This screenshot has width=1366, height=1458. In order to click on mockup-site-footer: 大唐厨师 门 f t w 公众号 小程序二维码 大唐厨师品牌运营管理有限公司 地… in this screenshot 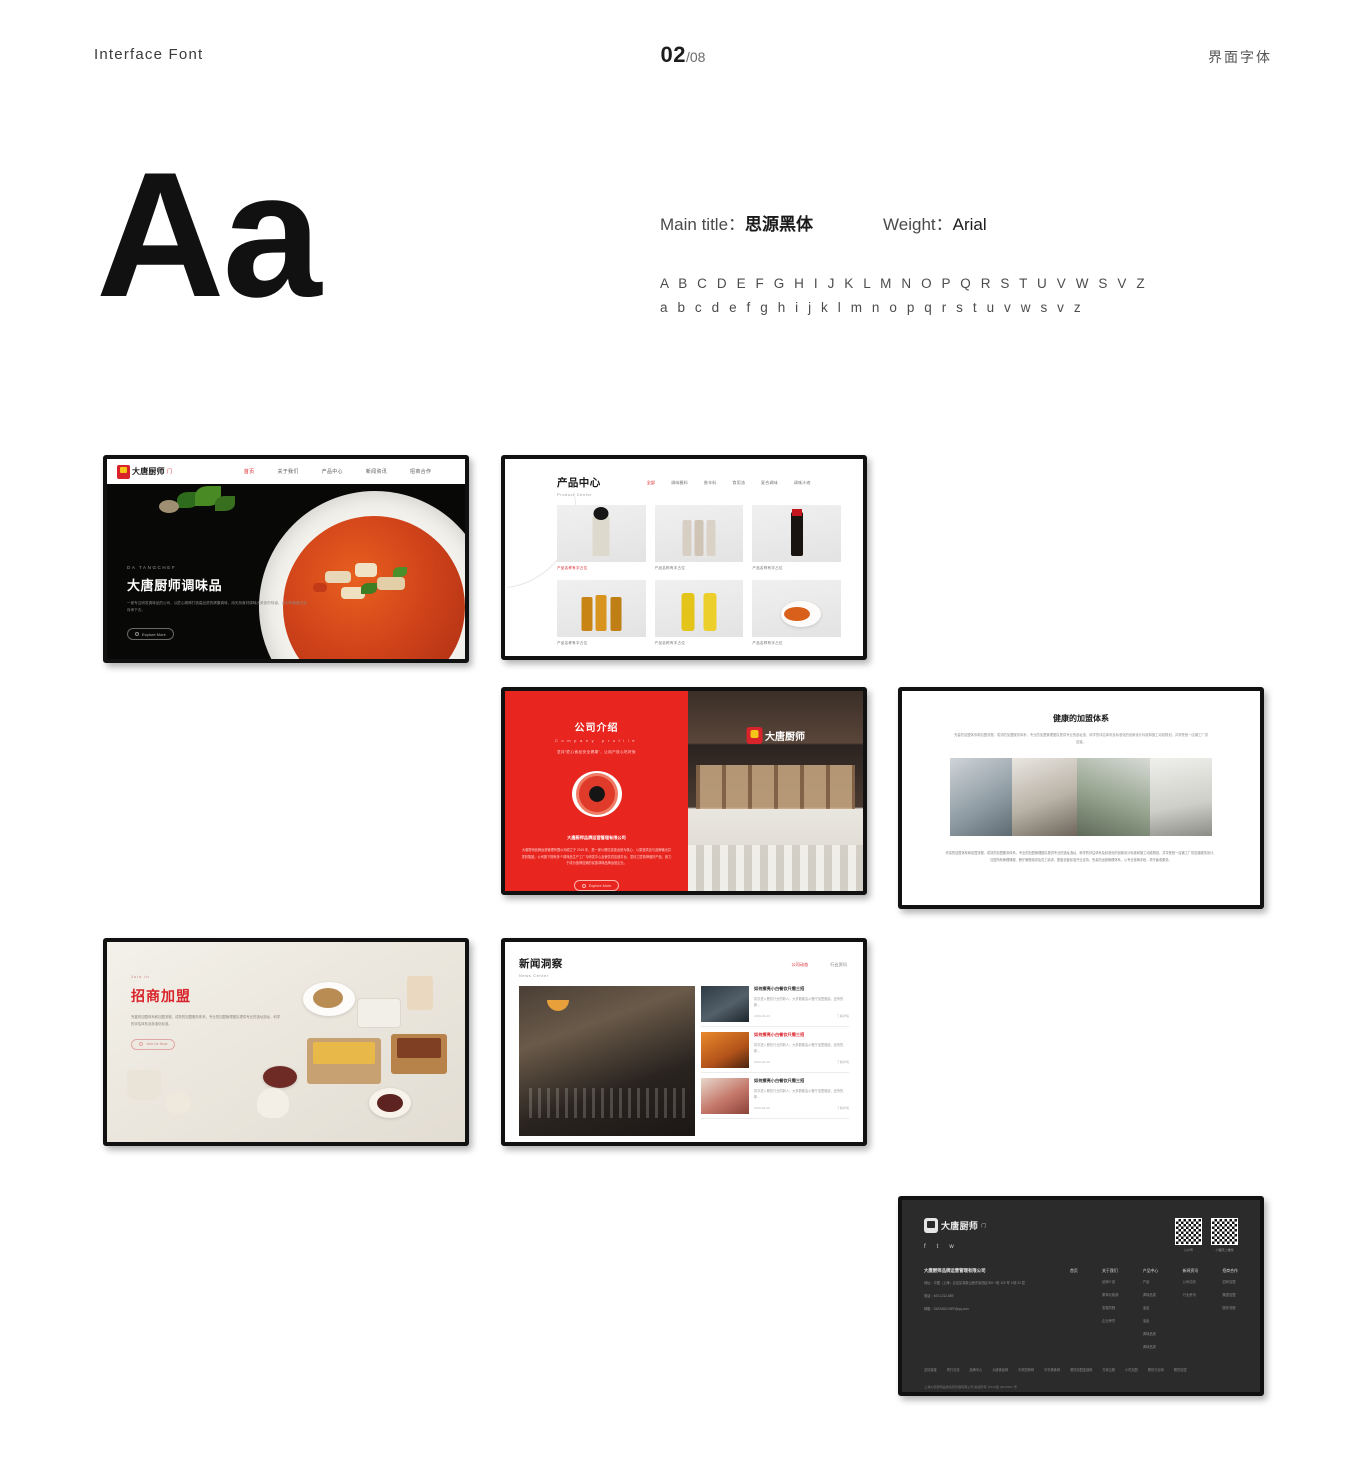, I will do `click(1081, 1296)`.